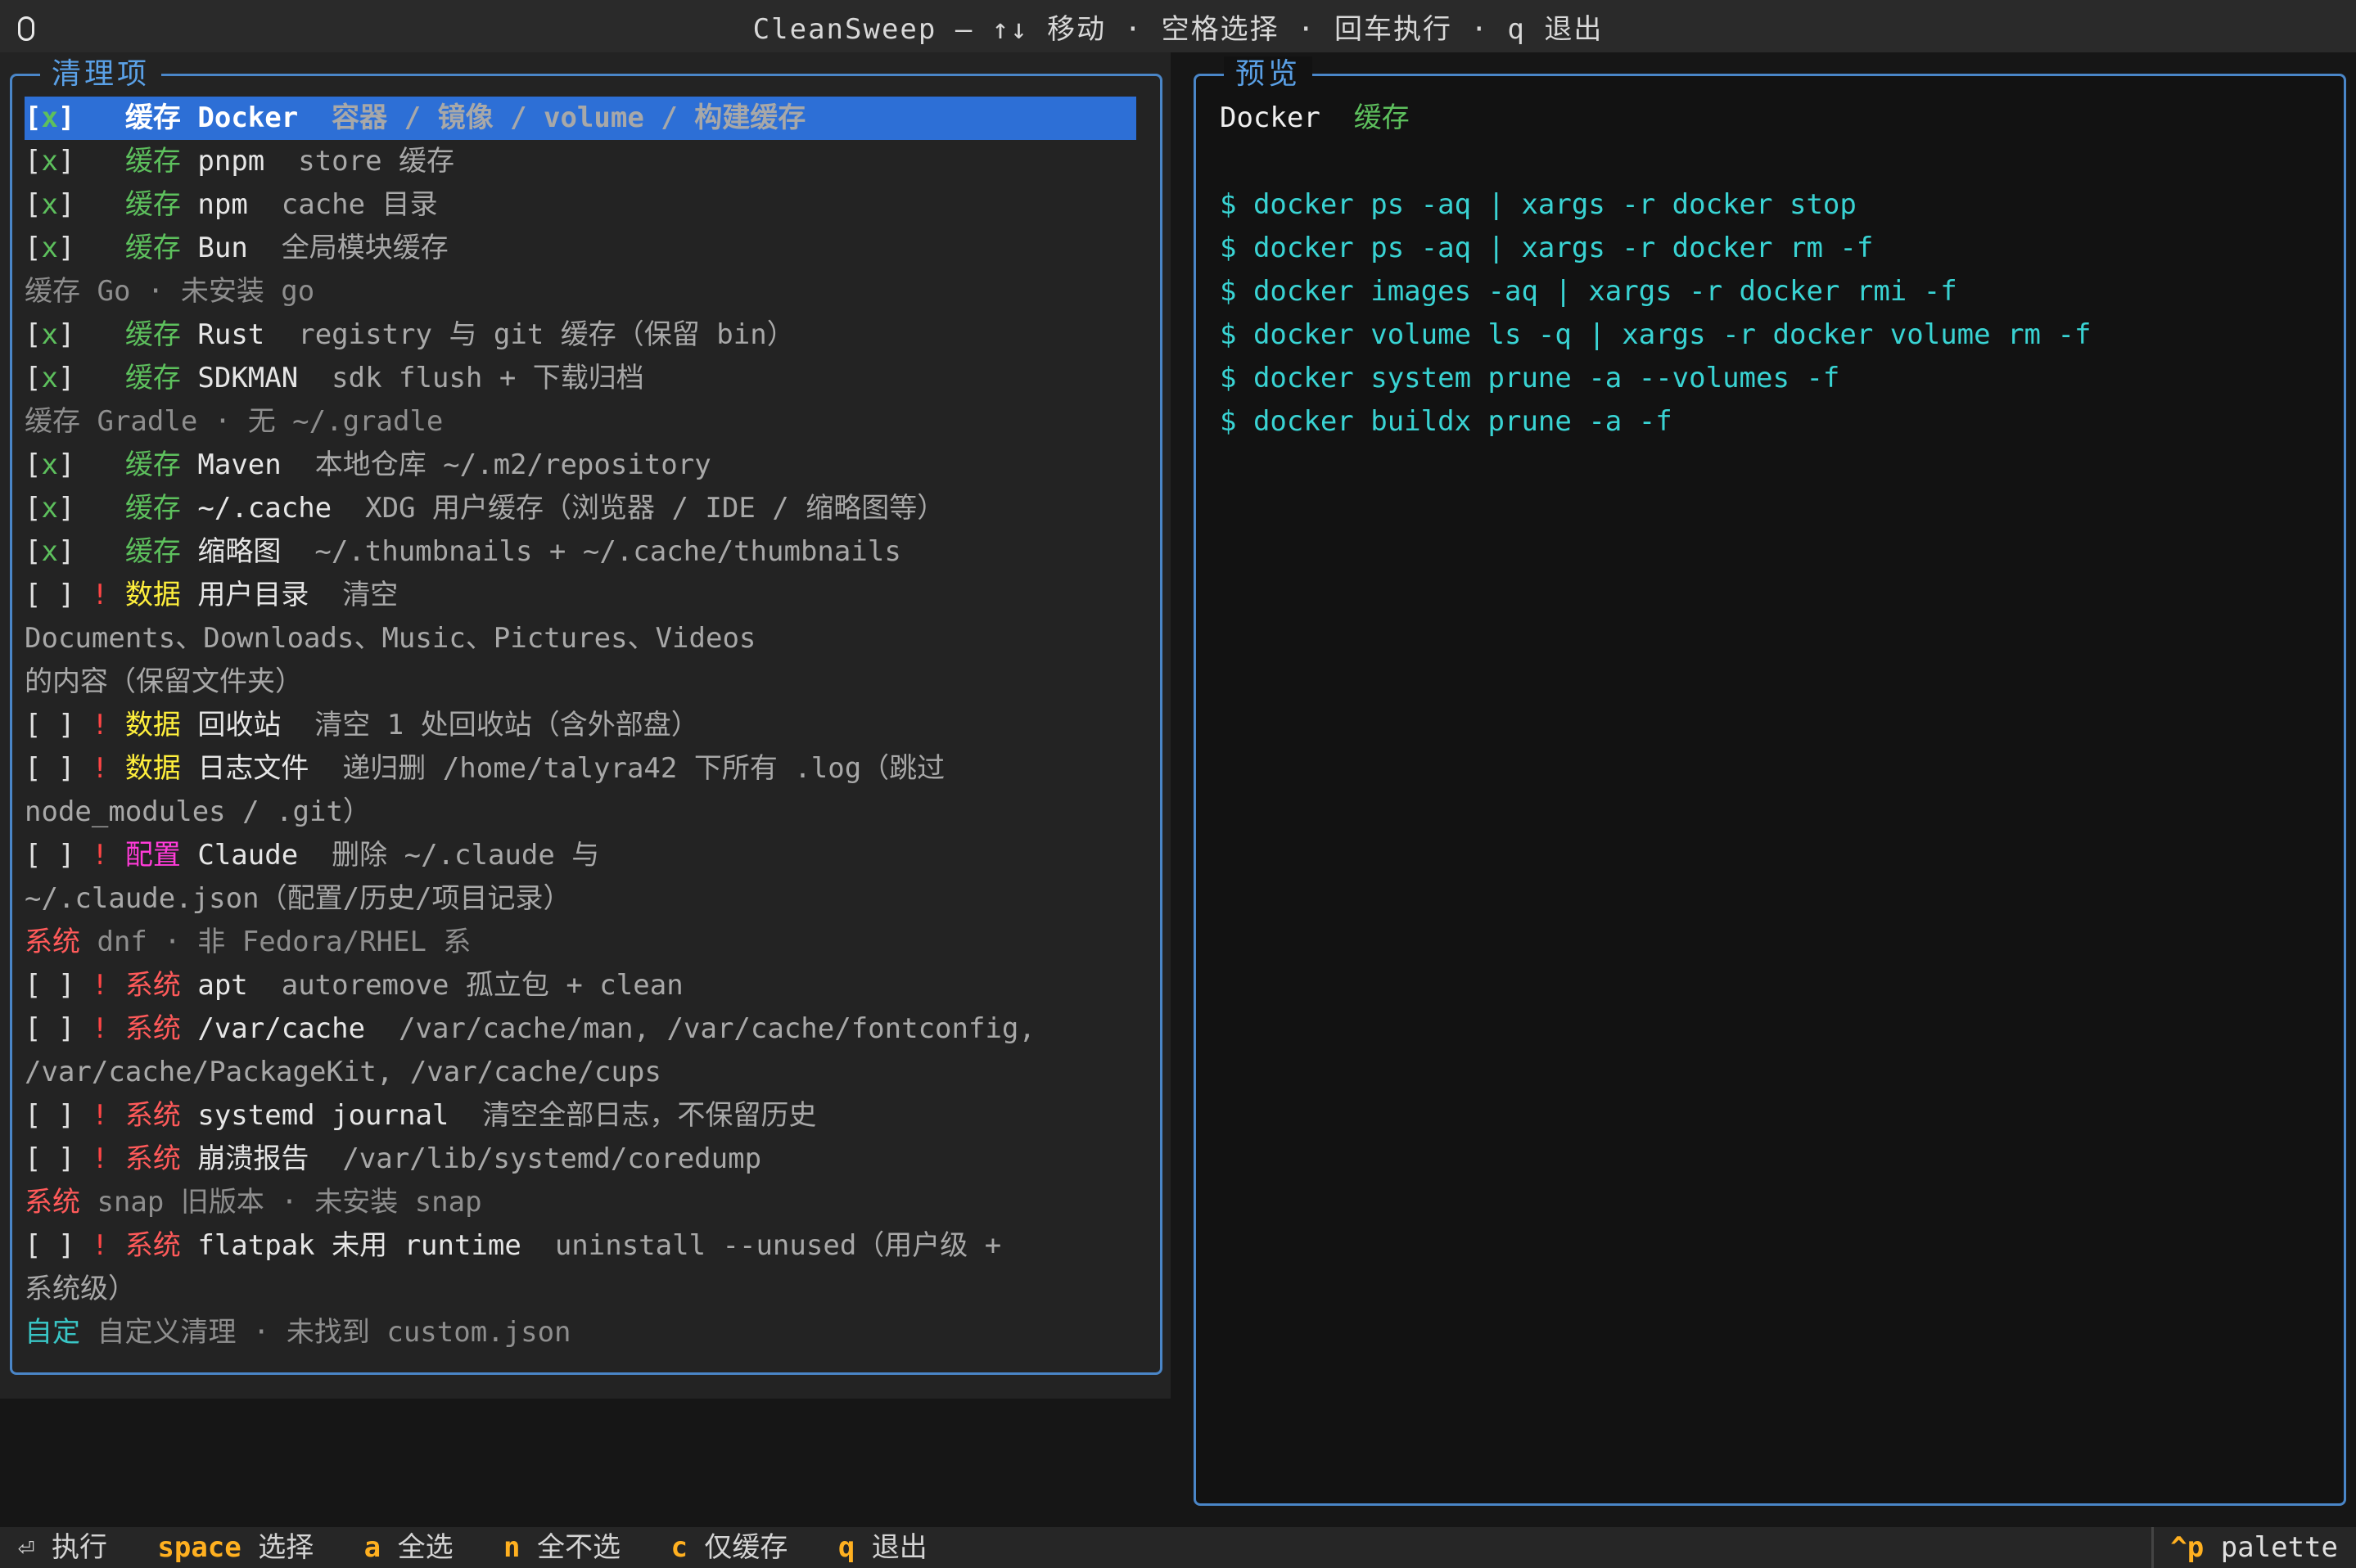  I want to click on list-item: [x] 缓存 npm cache 目录, so click(580, 205).